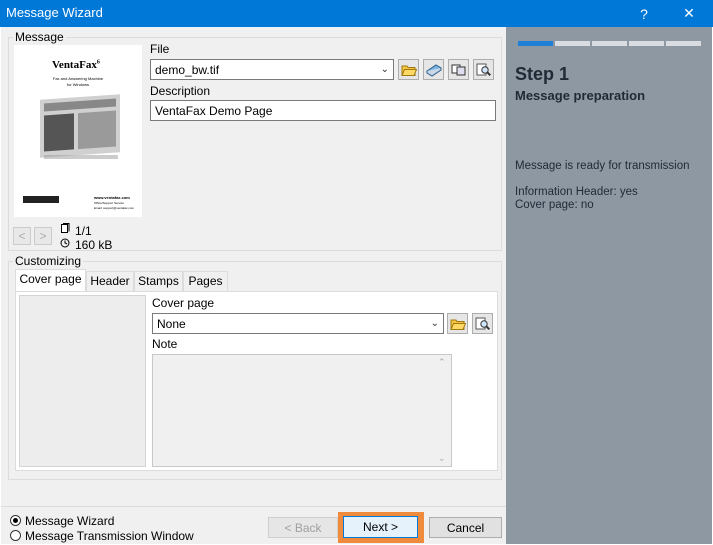 This screenshot has width=713, height=545. I want to click on next-page-button: >, so click(43, 236).